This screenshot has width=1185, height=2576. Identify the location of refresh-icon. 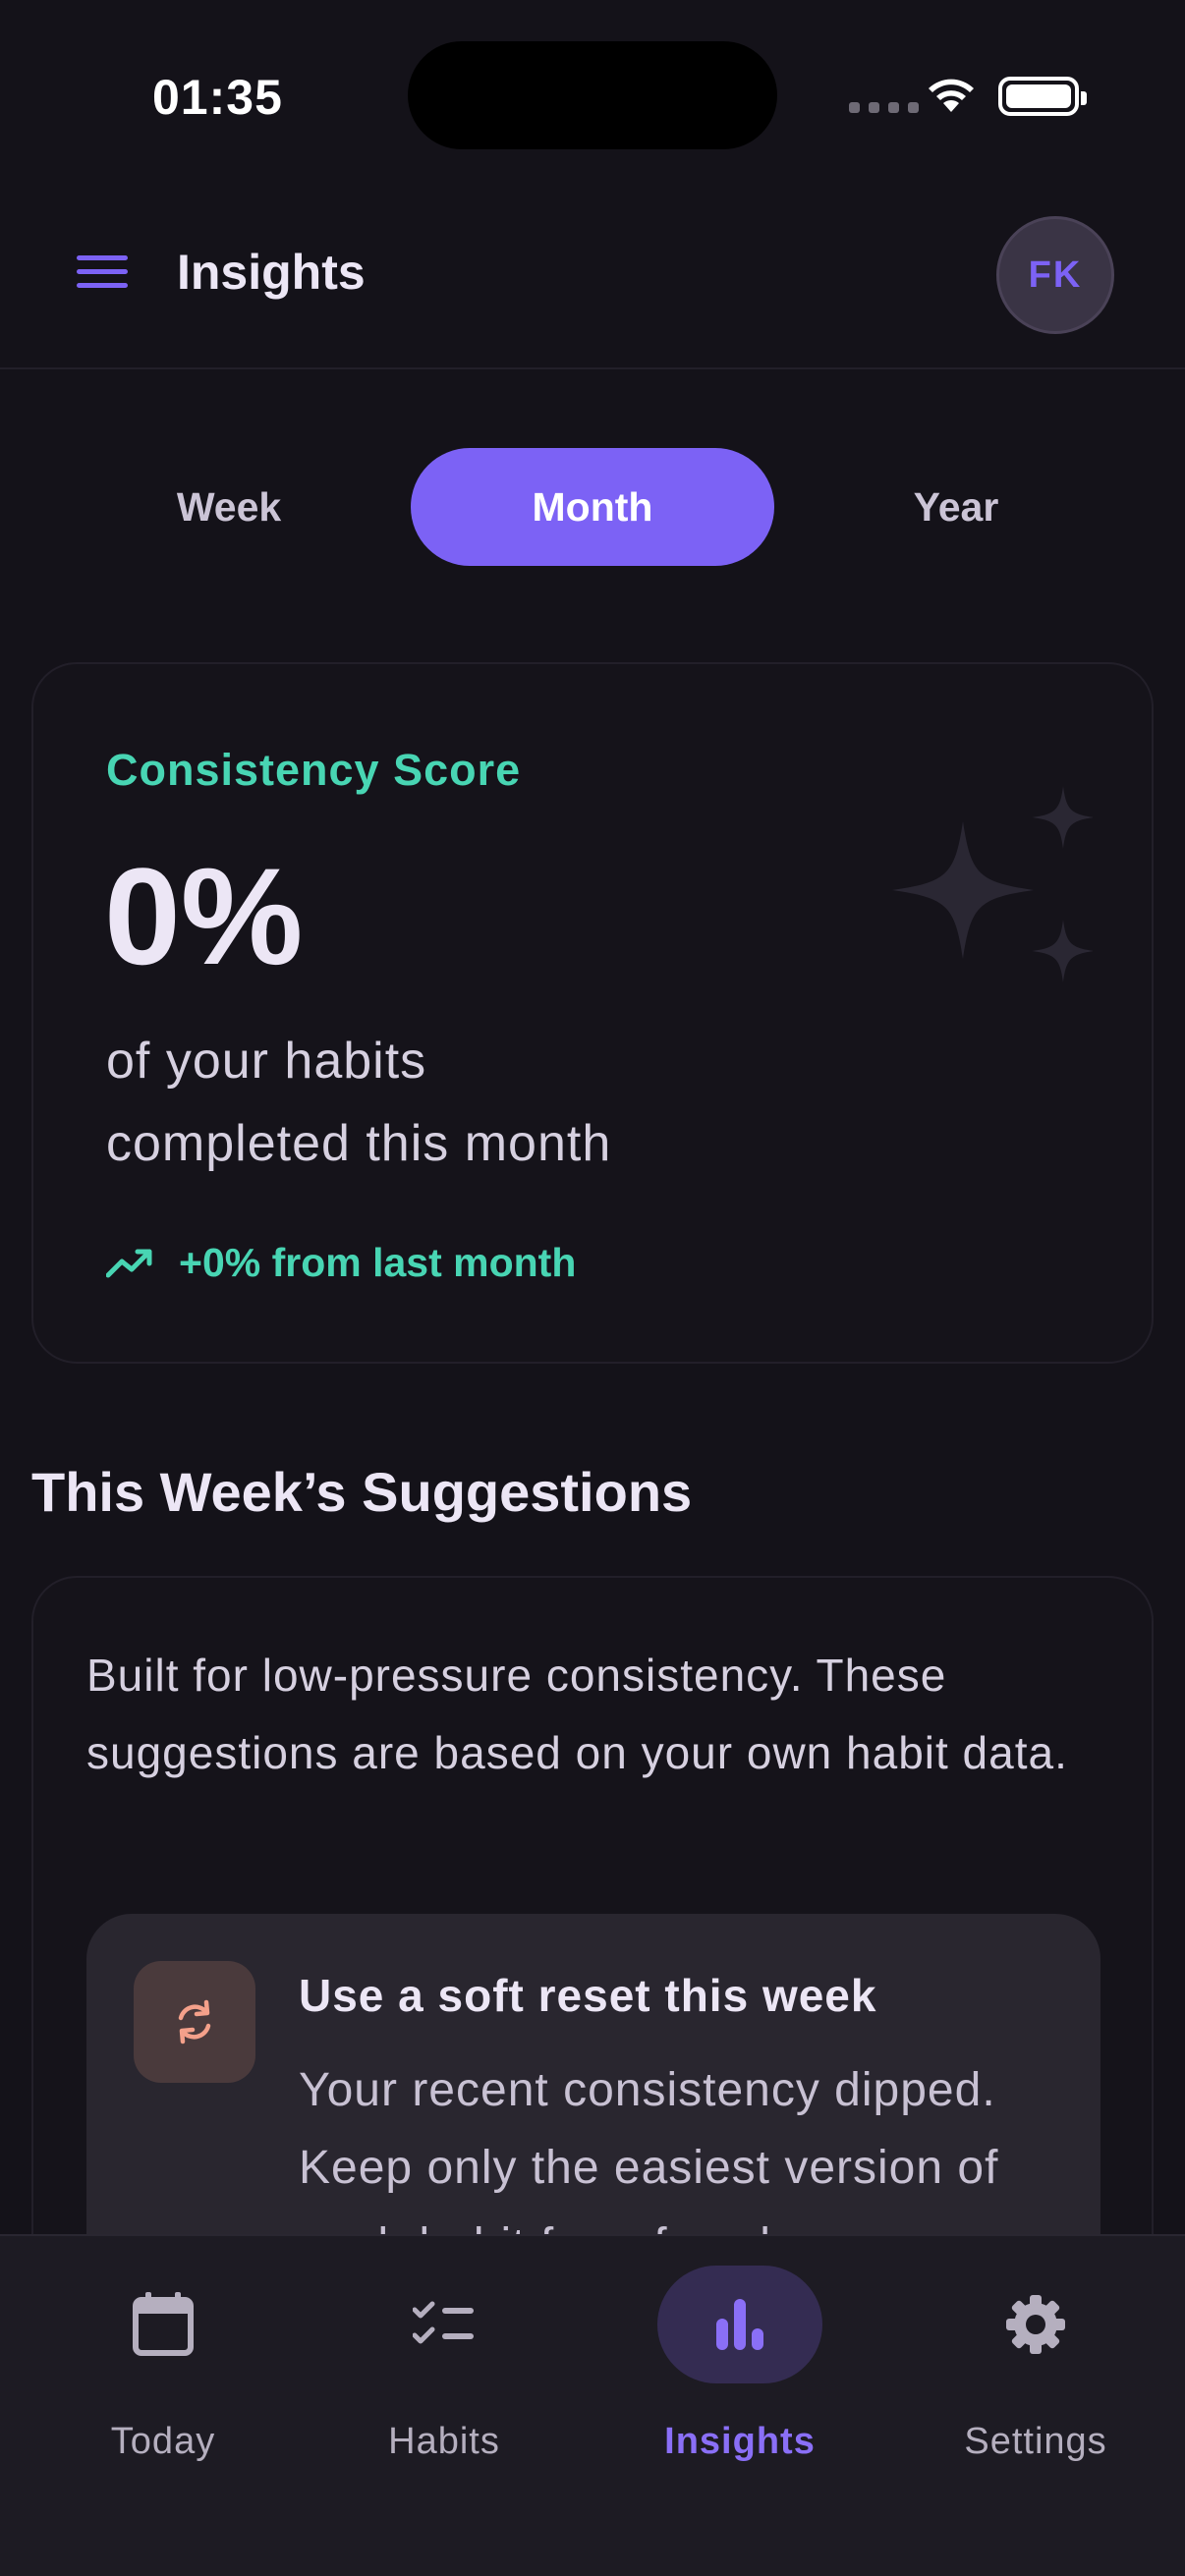
(195, 2022).